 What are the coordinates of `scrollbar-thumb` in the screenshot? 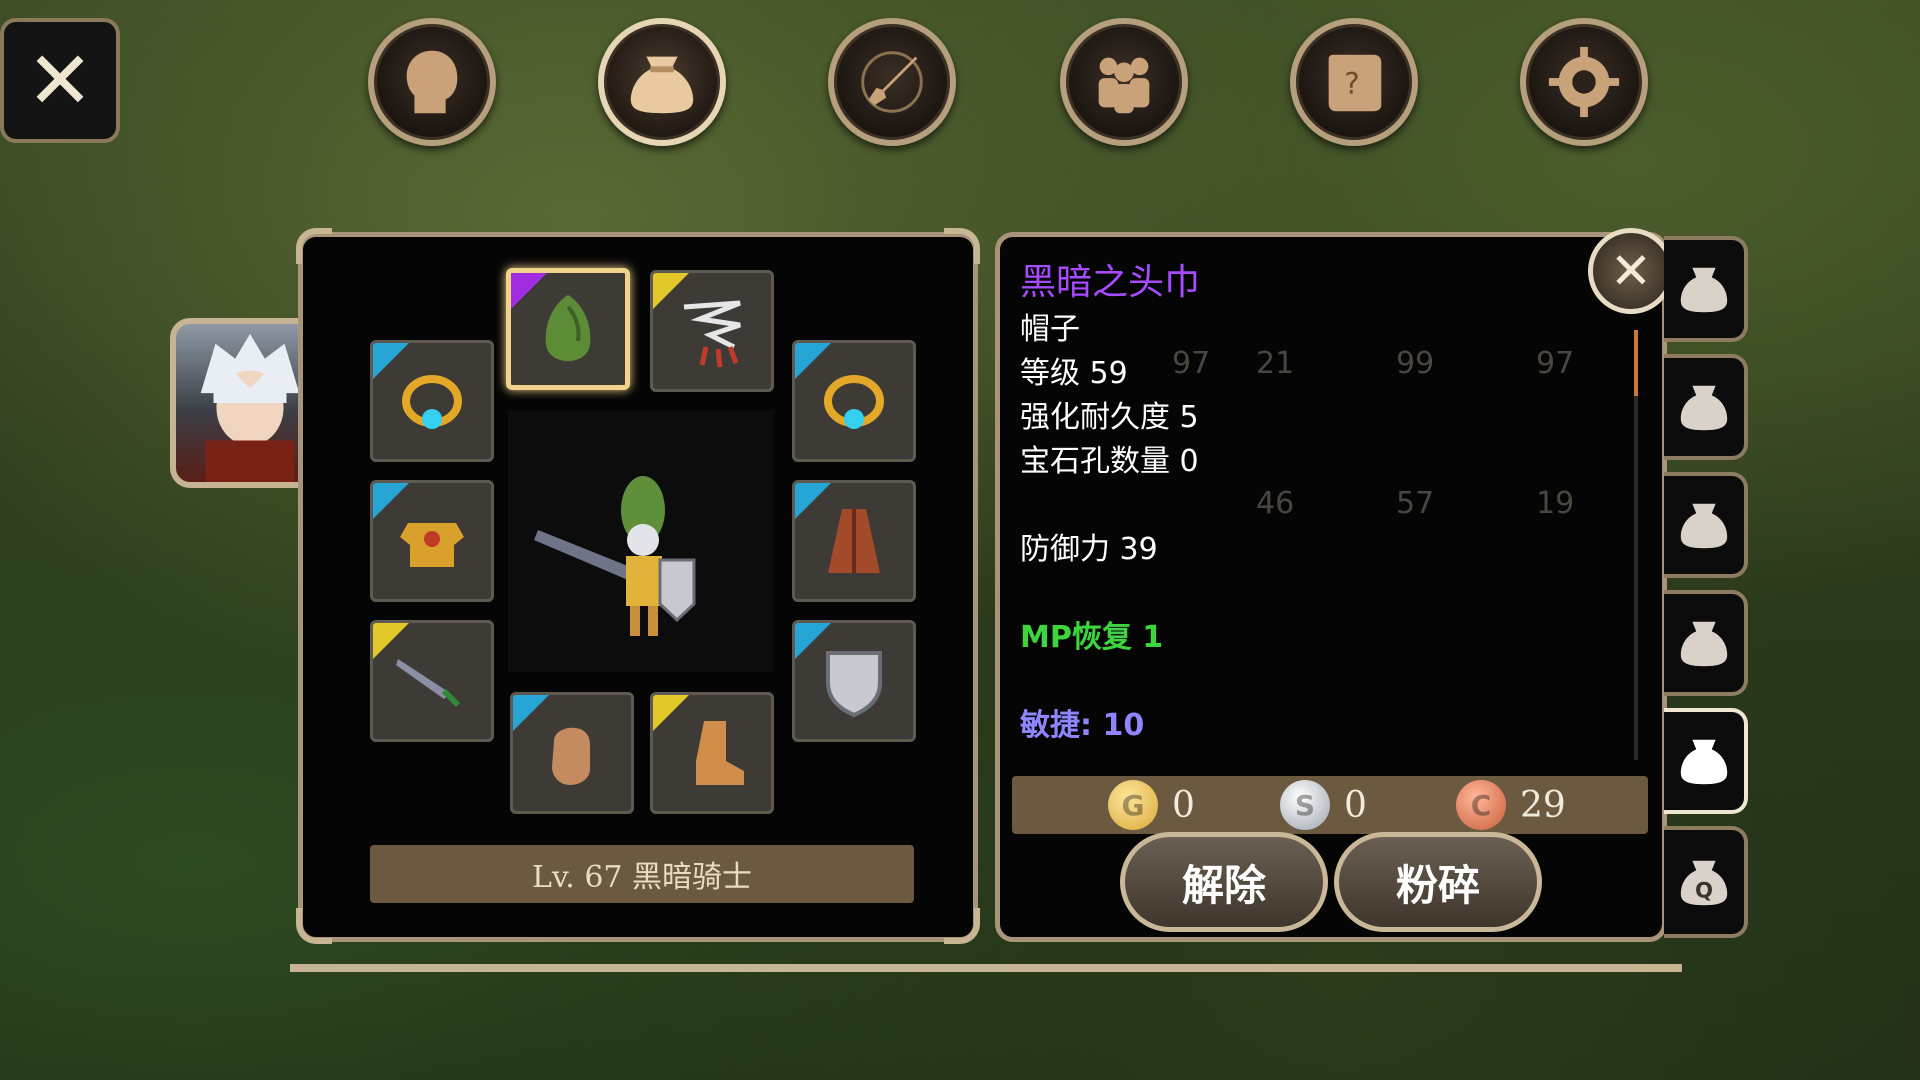 It's located at (1636, 363).